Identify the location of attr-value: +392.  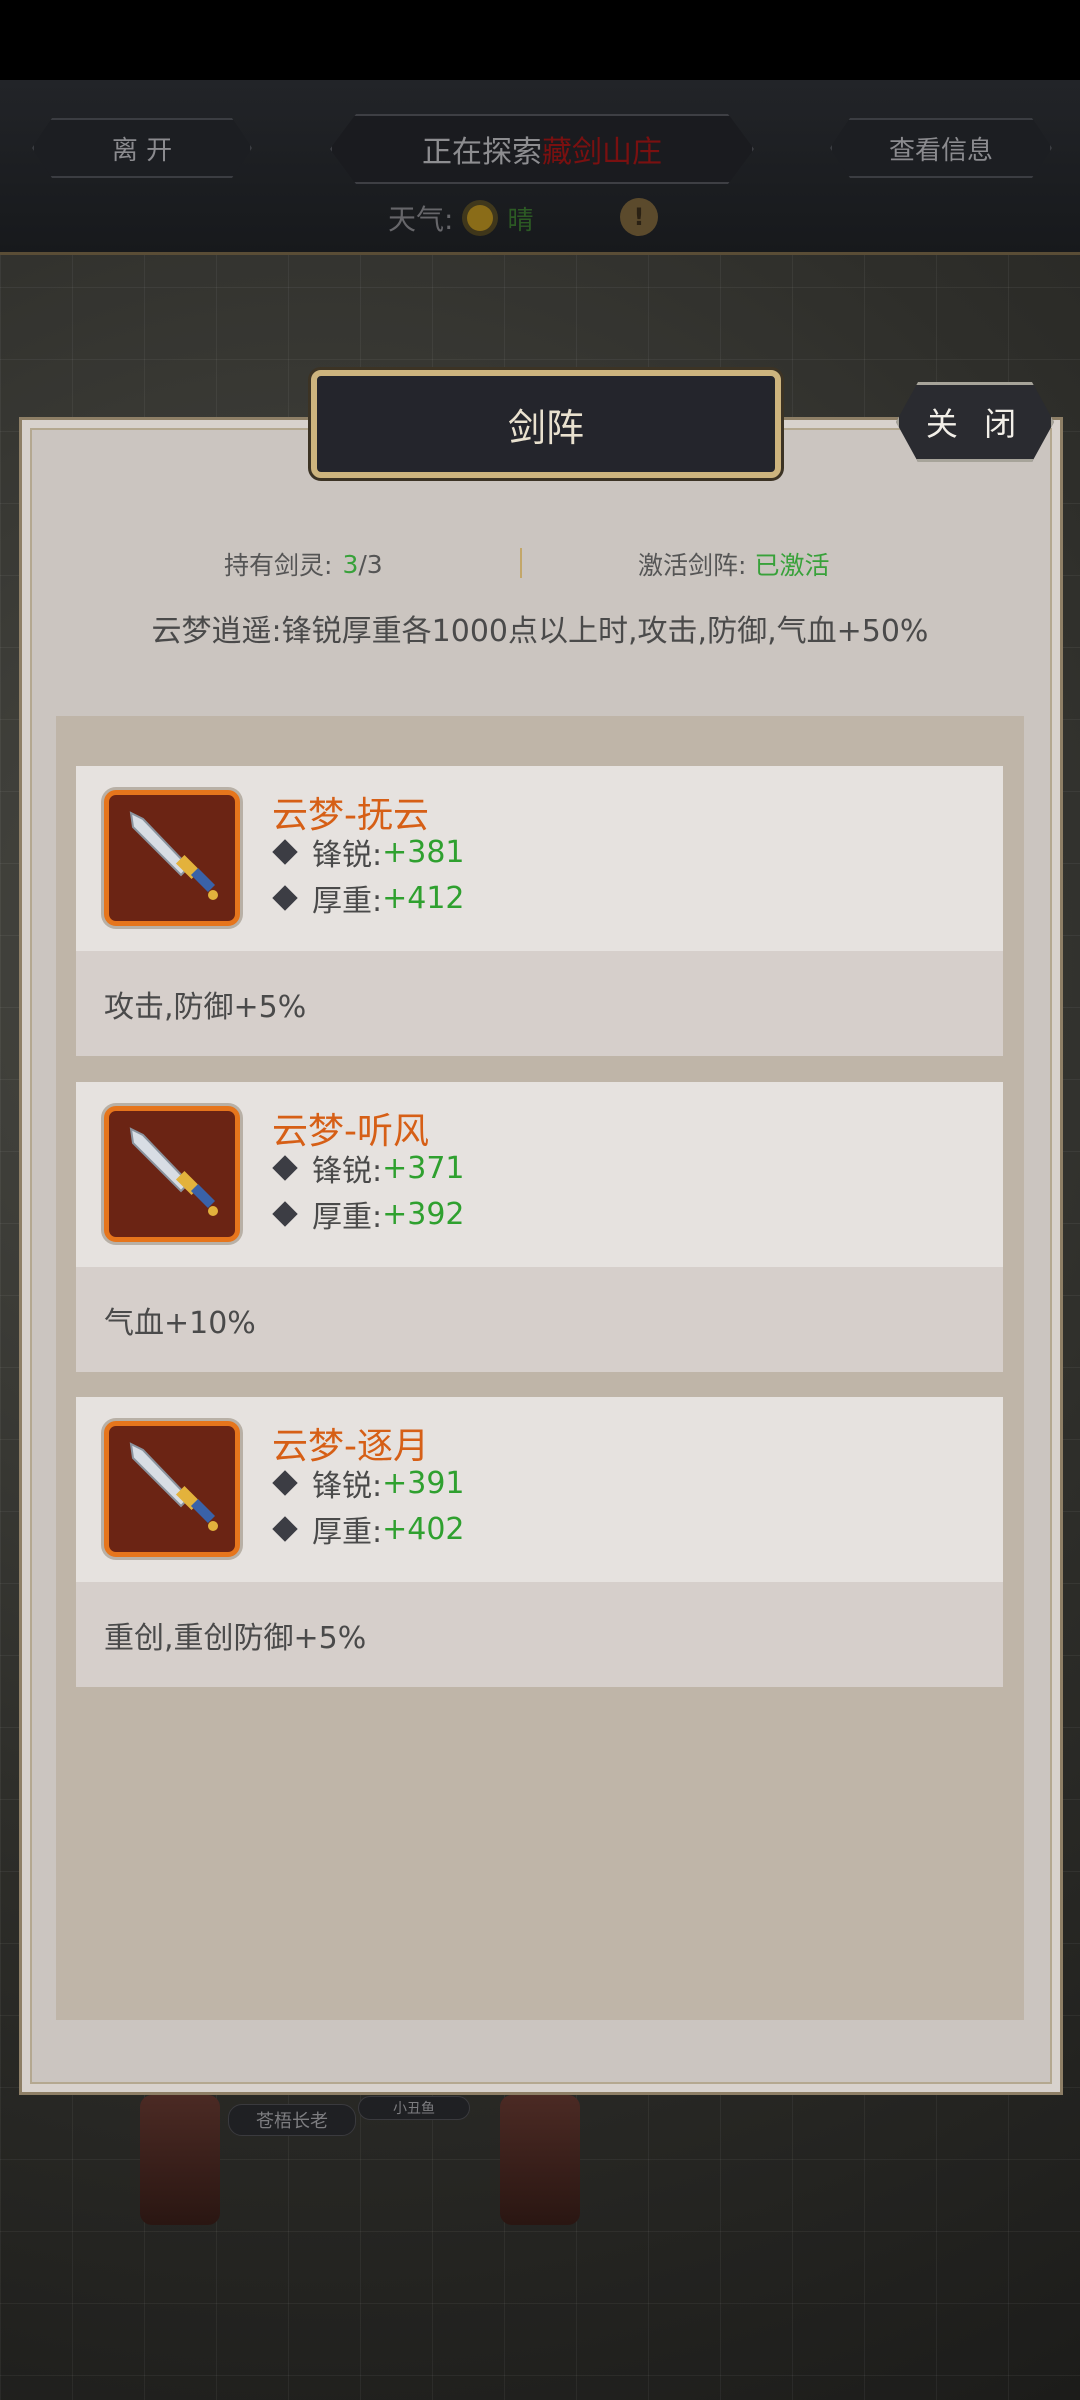
(423, 1214).